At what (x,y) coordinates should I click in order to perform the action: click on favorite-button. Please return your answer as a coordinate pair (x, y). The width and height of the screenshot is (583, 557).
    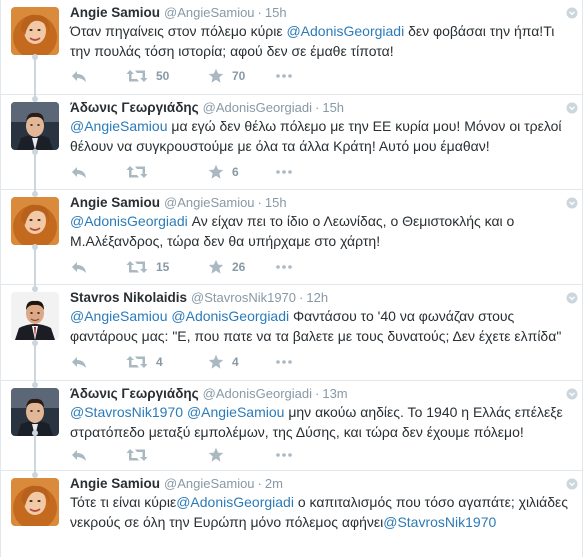
    Looking at the image, I should click on (220, 455).